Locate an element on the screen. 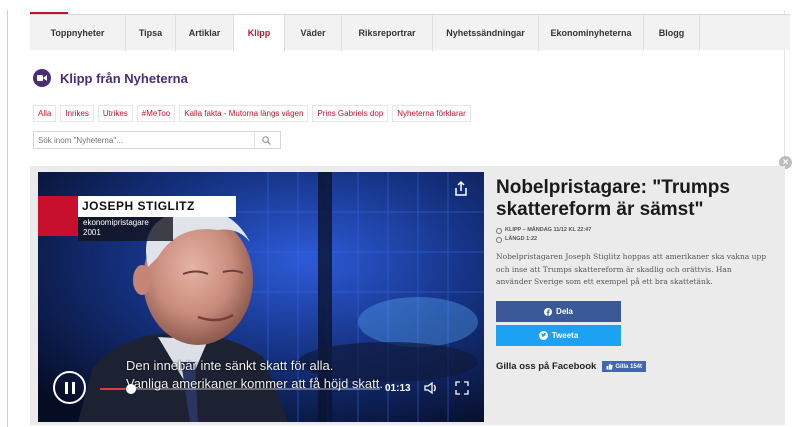  filter-chip-metoo: #MeToo is located at coordinates (156, 113).